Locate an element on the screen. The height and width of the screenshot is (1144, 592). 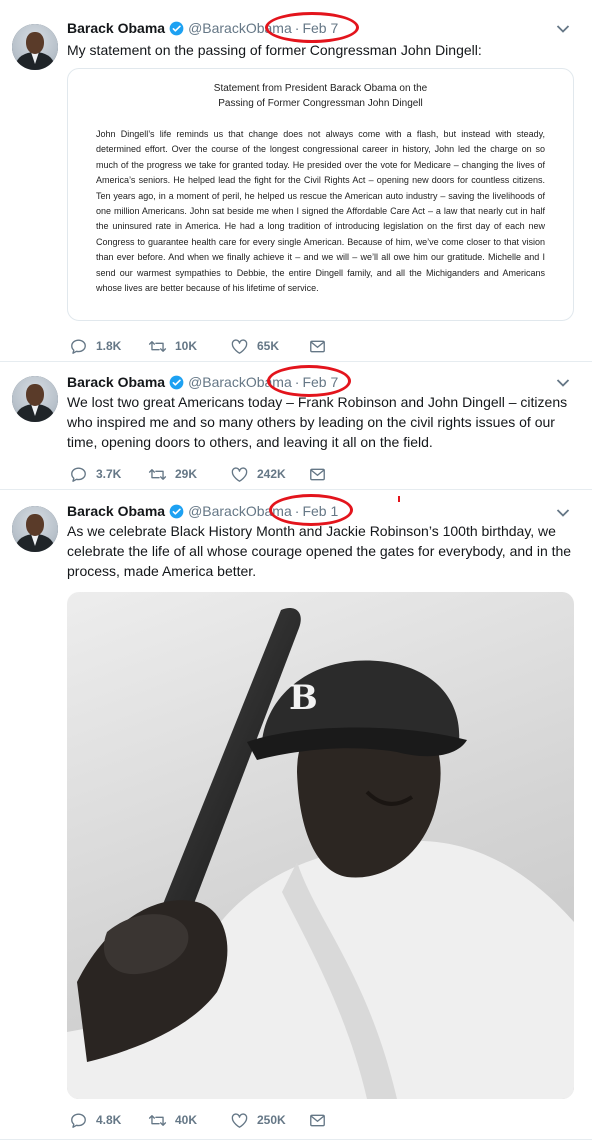
reply-button: 3.7K is located at coordinates (95, 474).